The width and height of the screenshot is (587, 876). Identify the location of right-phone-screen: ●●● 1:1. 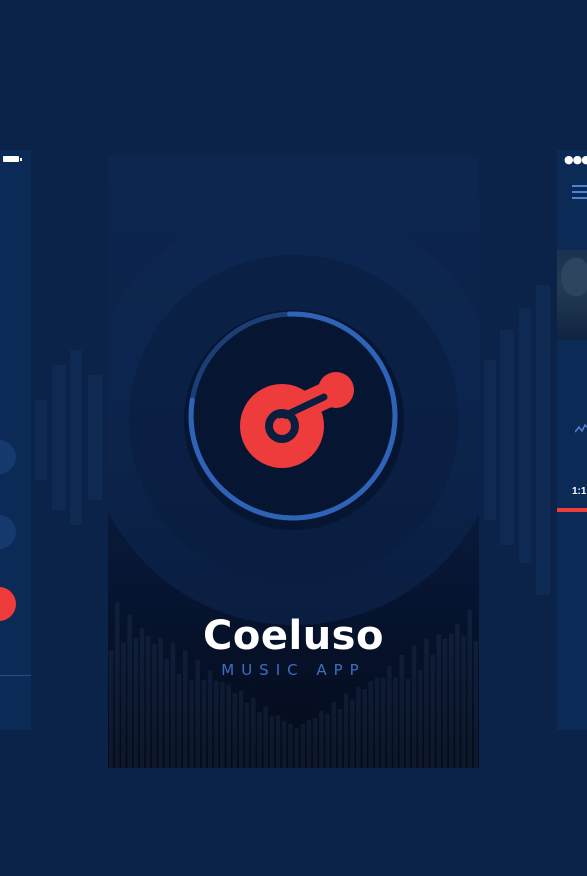
(572, 440).